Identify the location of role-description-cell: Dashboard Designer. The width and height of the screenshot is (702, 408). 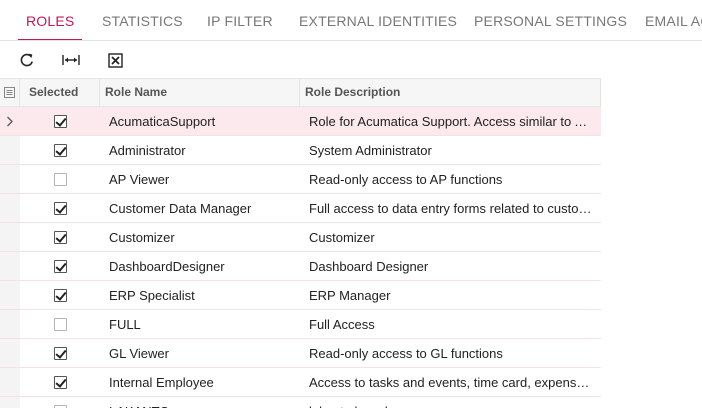
(450, 266).